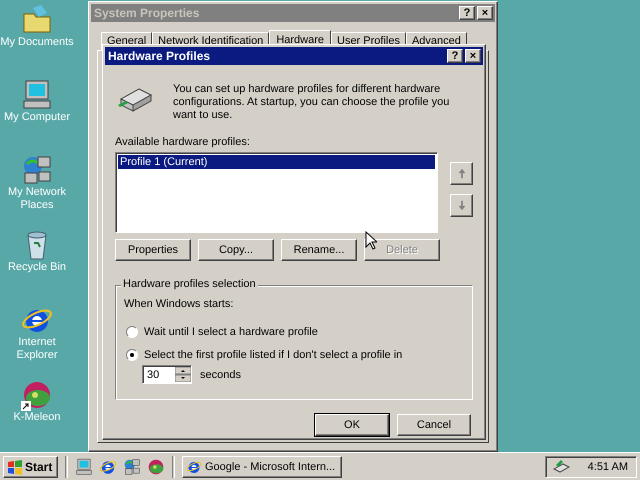 The width and height of the screenshot is (640, 480). I want to click on list-item: Profile 1 (Current), so click(276, 162).